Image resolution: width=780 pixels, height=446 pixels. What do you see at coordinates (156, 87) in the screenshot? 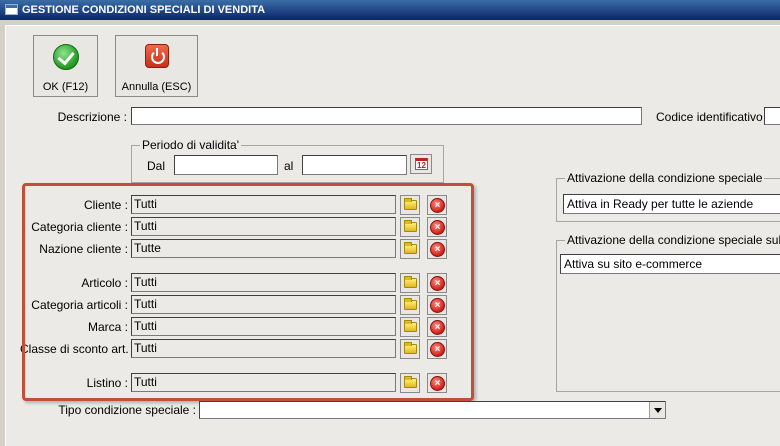
I see `cancel-button-label: Annulla (ESC)` at bounding box center [156, 87].